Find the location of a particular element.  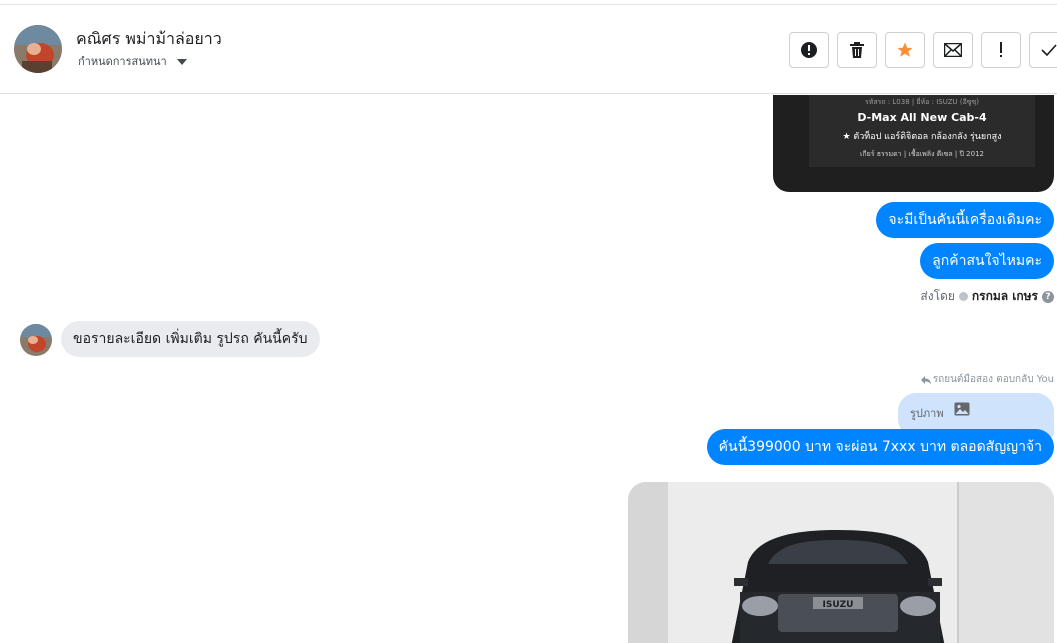

envelope-icon is located at coordinates (953, 50).